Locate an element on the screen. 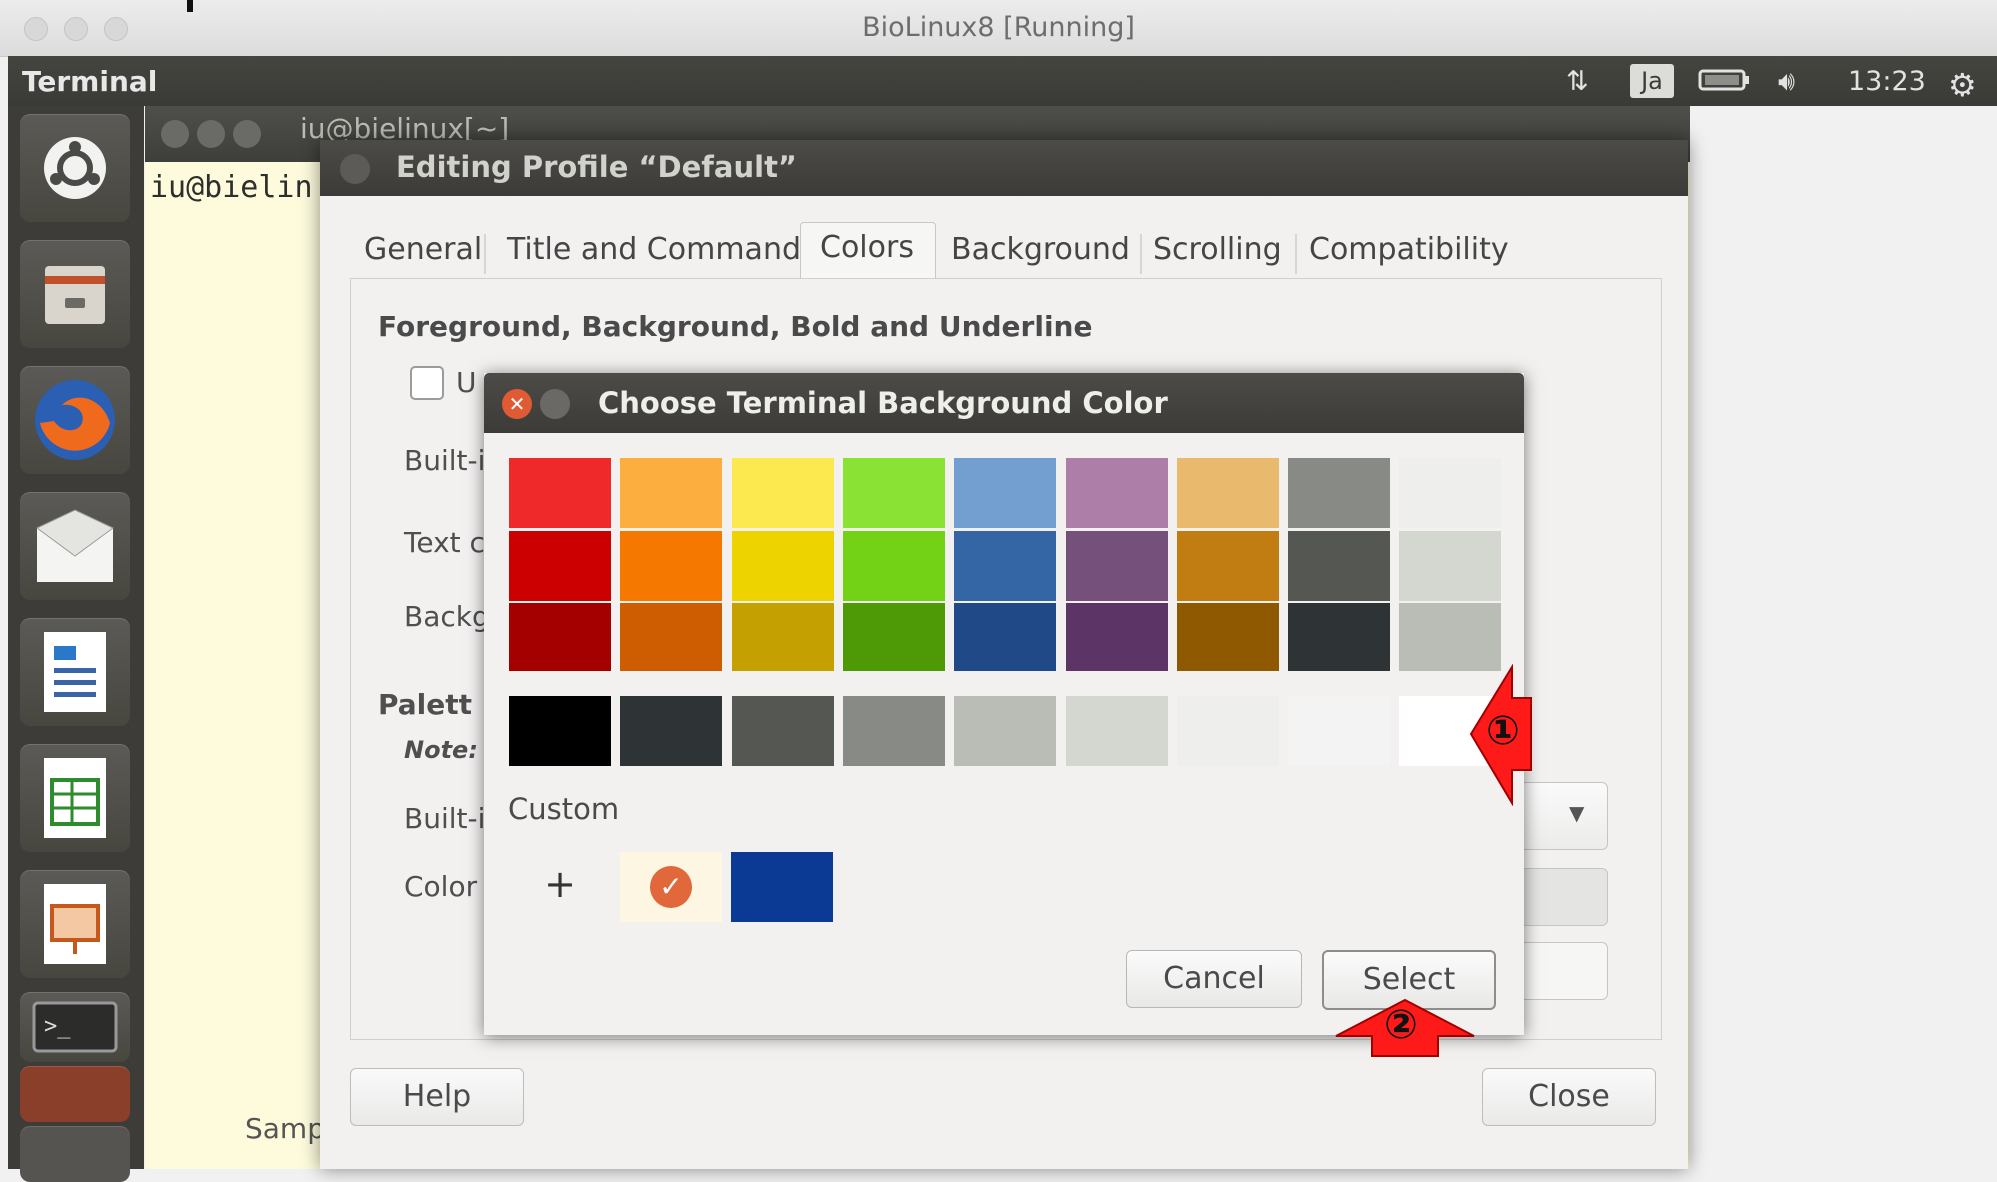 The width and height of the screenshot is (1997, 1182). custom-label: Custom is located at coordinates (564, 809).